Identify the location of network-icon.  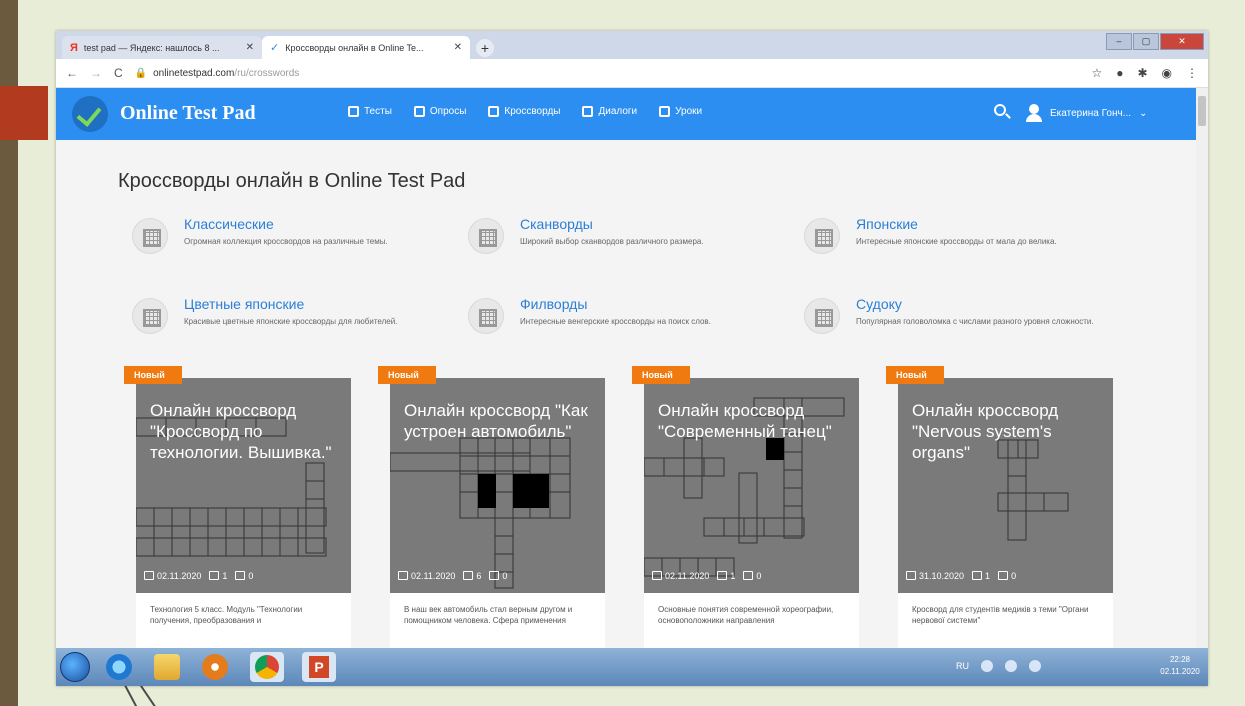
(1011, 666).